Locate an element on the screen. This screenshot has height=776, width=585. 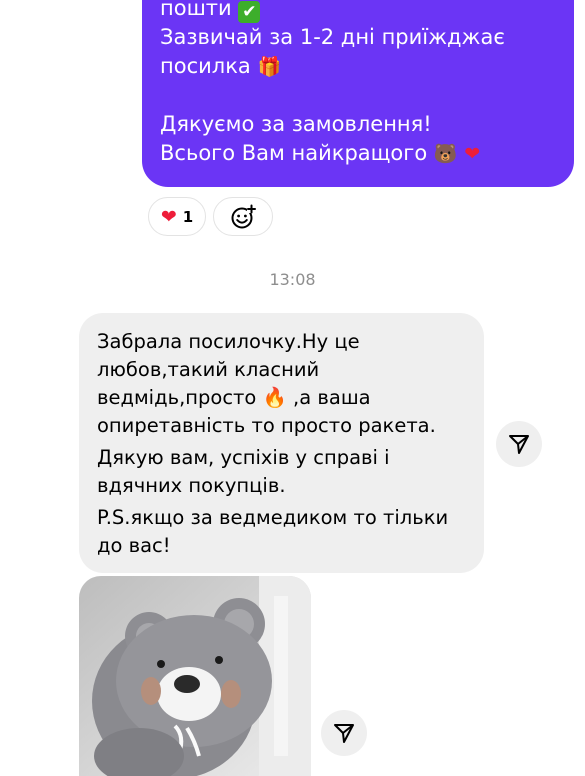
add-reaction-icon is located at coordinates (243, 216).